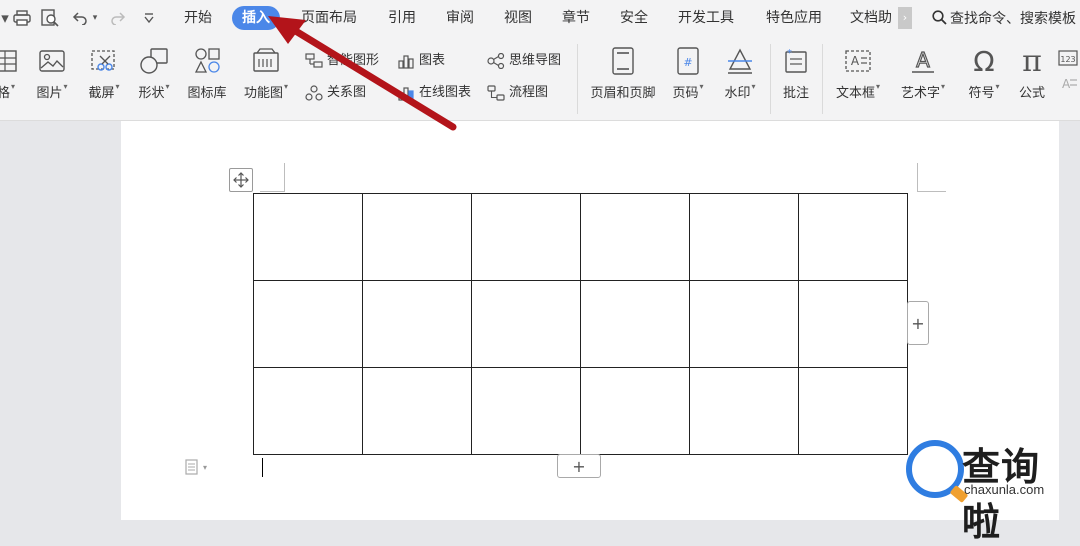 Image resolution: width=1080 pixels, height=546 pixels. I want to click on redo-icon, so click(118, 18).